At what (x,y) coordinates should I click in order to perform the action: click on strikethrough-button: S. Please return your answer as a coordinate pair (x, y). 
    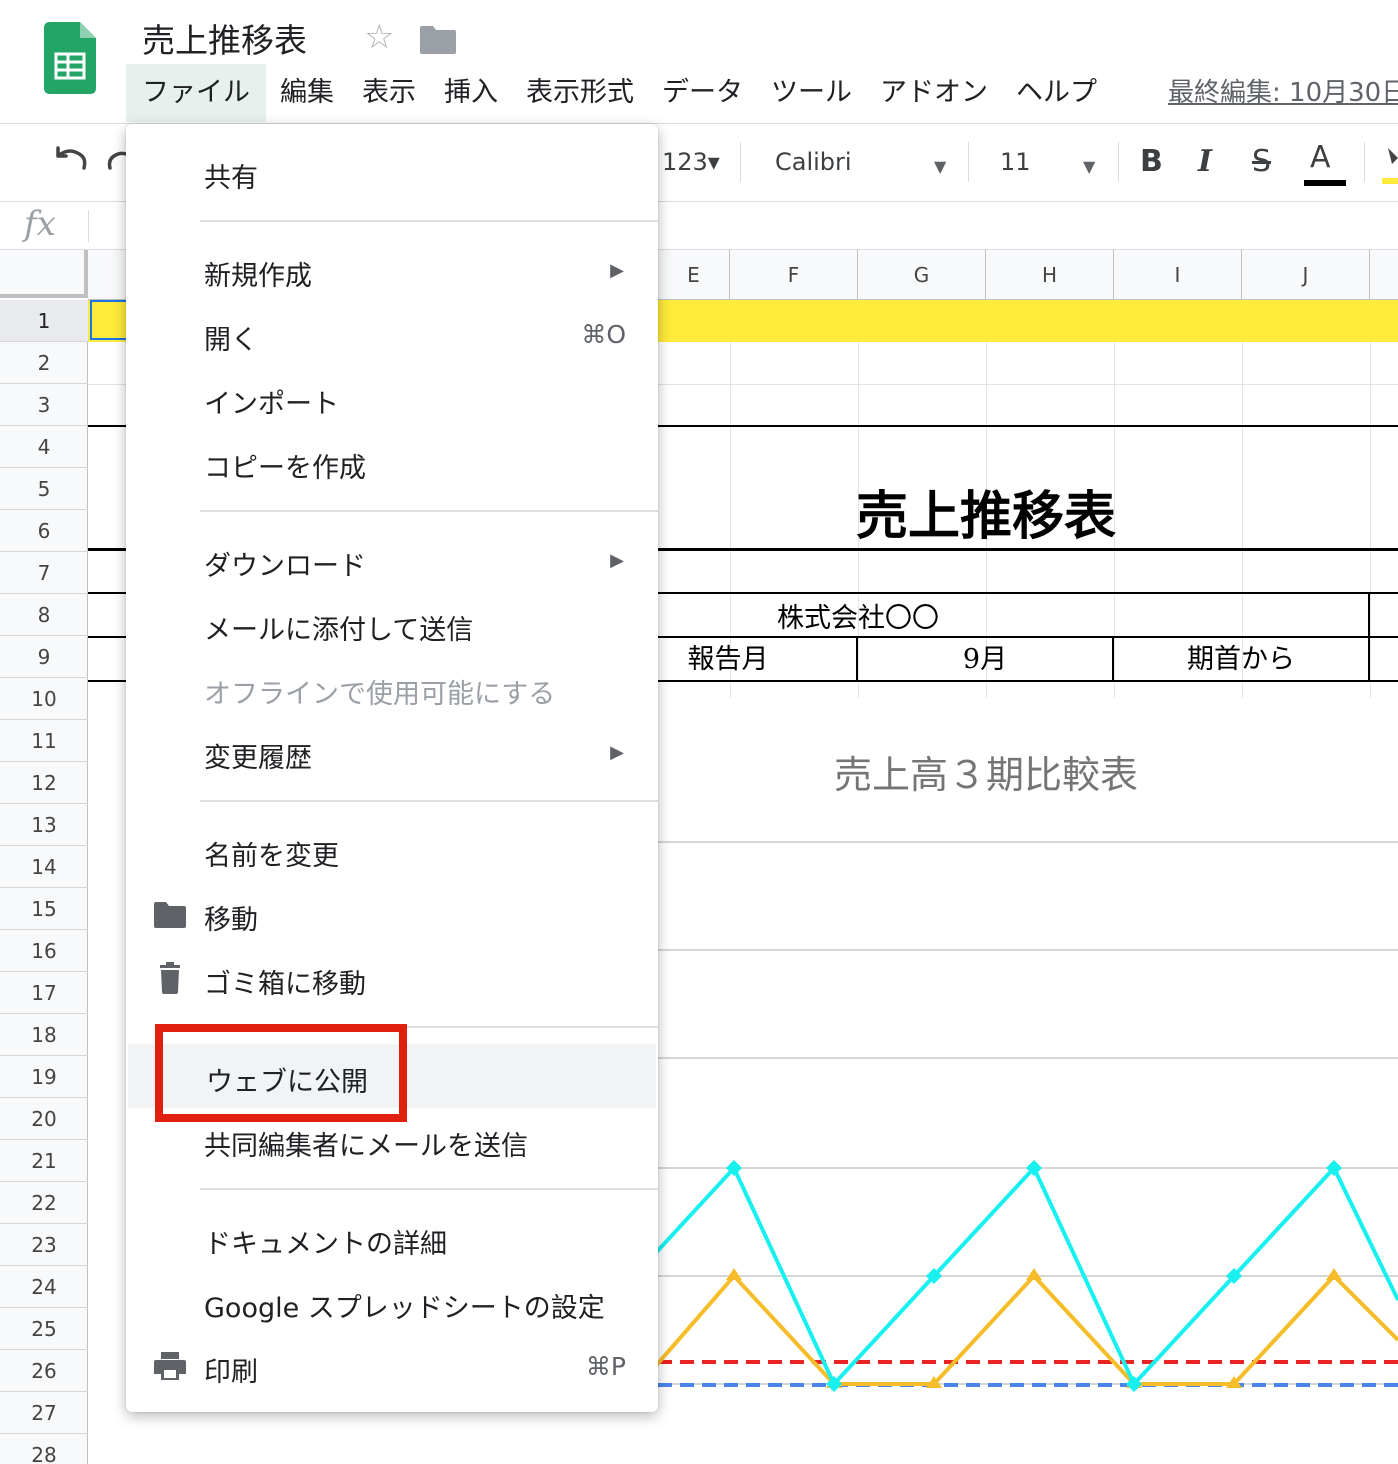
    Looking at the image, I should click on (1261, 161).